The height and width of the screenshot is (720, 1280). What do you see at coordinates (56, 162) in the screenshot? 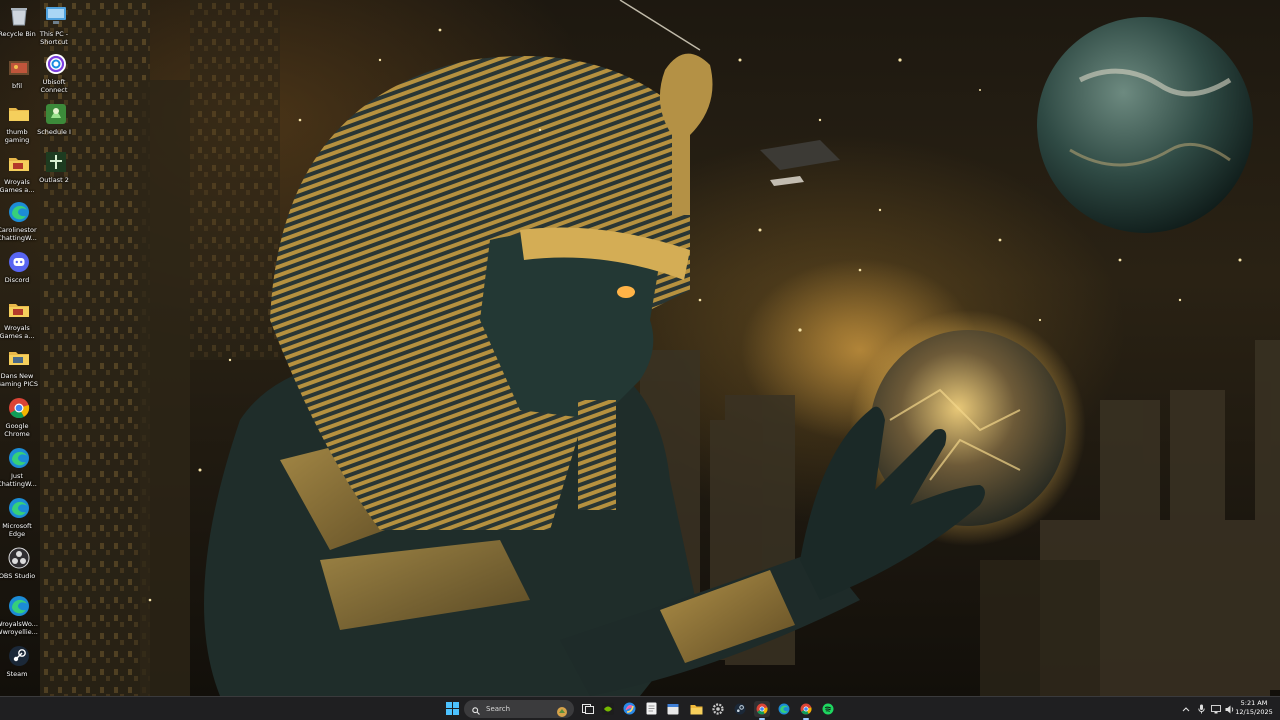
I see `outlast-icon` at bounding box center [56, 162].